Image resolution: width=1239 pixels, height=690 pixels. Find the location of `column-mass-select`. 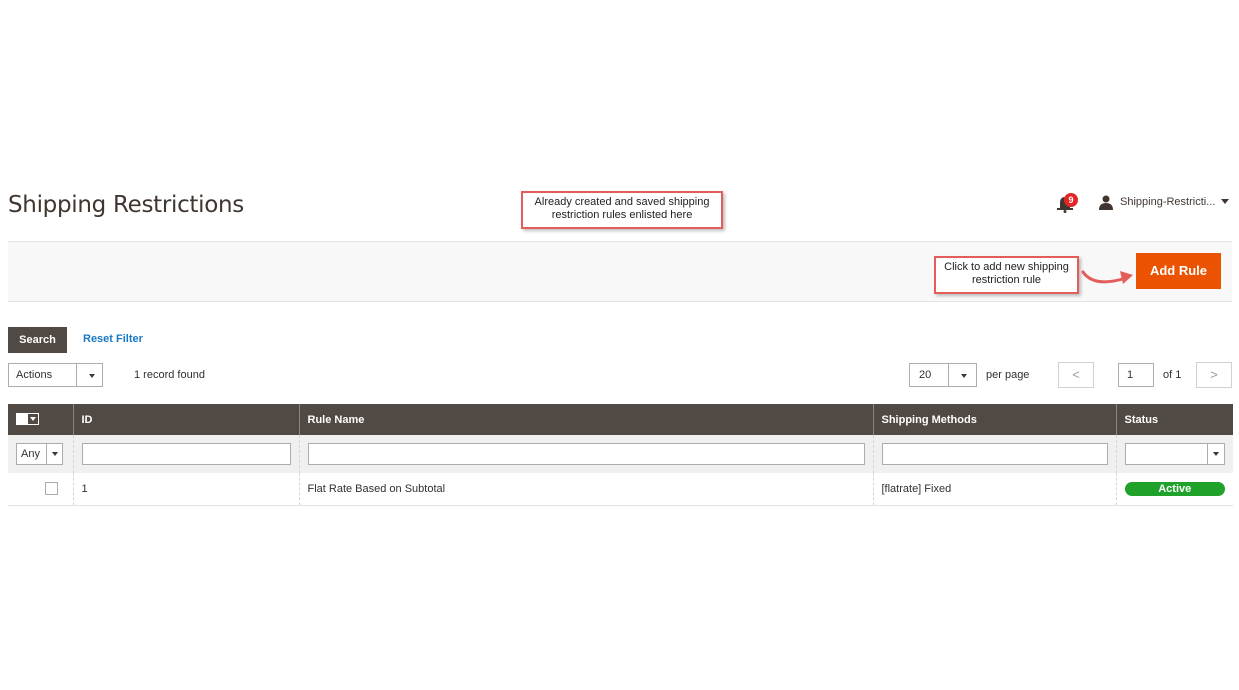

column-mass-select is located at coordinates (40, 419).